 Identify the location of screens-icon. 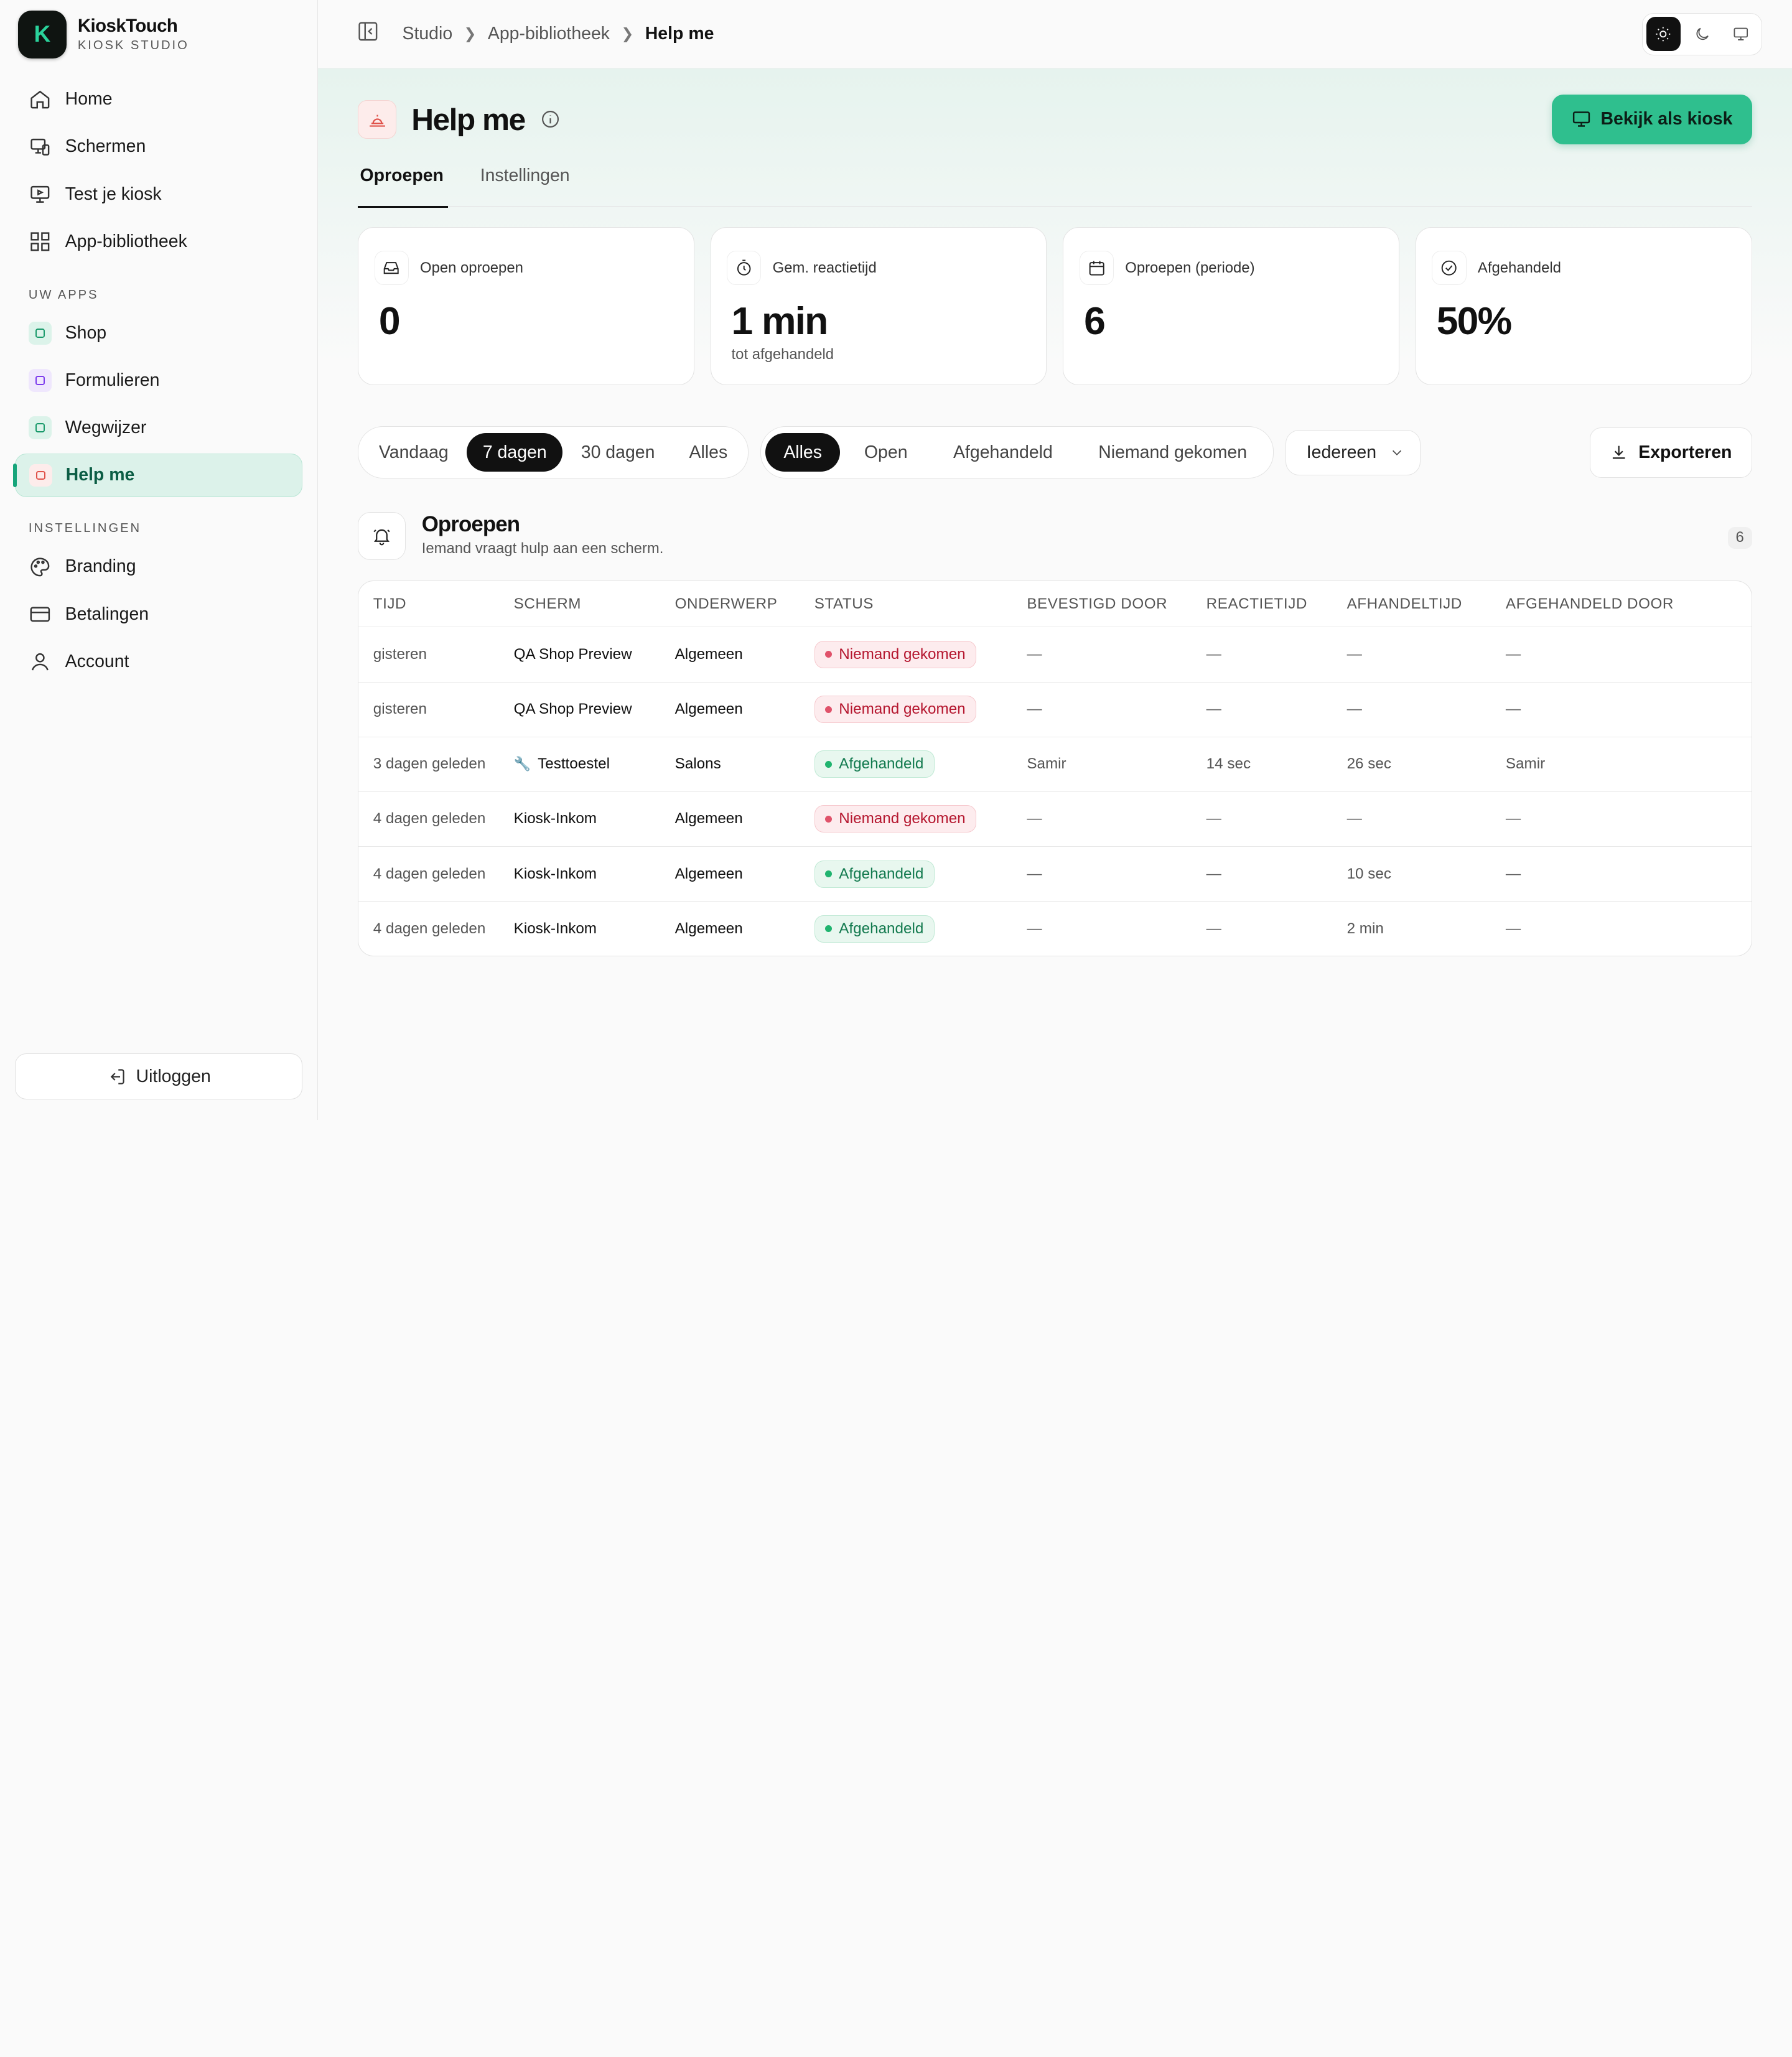
(40, 147).